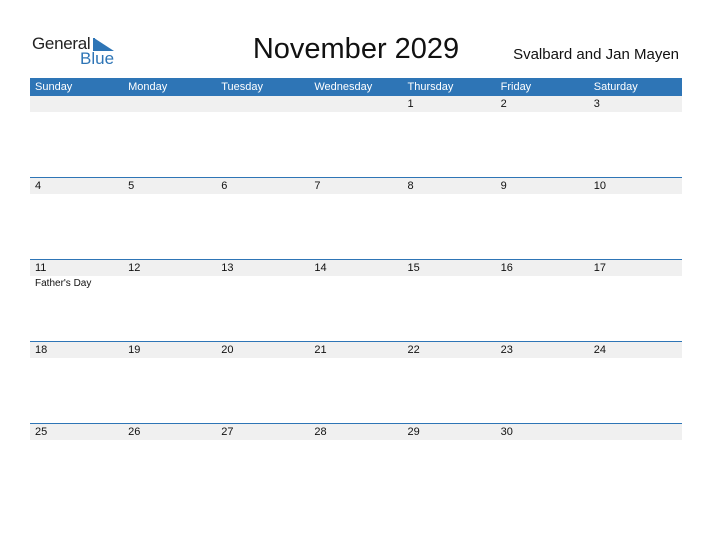  What do you see at coordinates (242, 87) in the screenshot?
I see `weekday-tuesday: Tuesday` at bounding box center [242, 87].